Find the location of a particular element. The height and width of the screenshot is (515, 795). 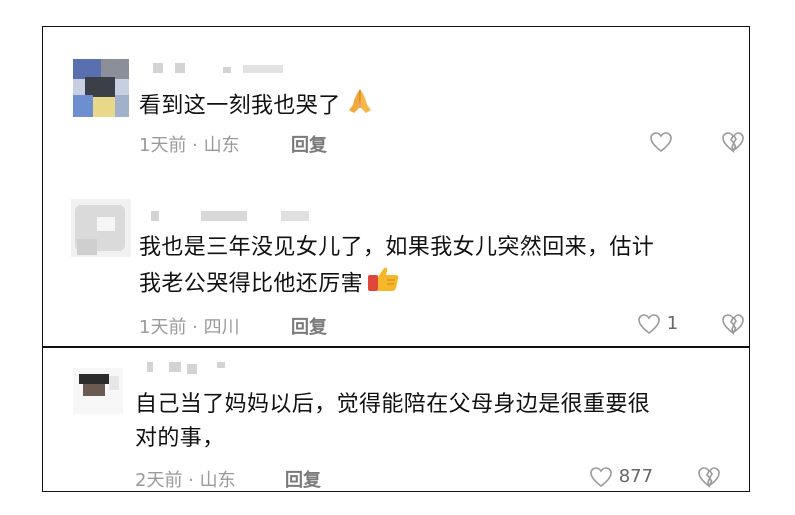

like-count: 1 is located at coordinates (672, 323).